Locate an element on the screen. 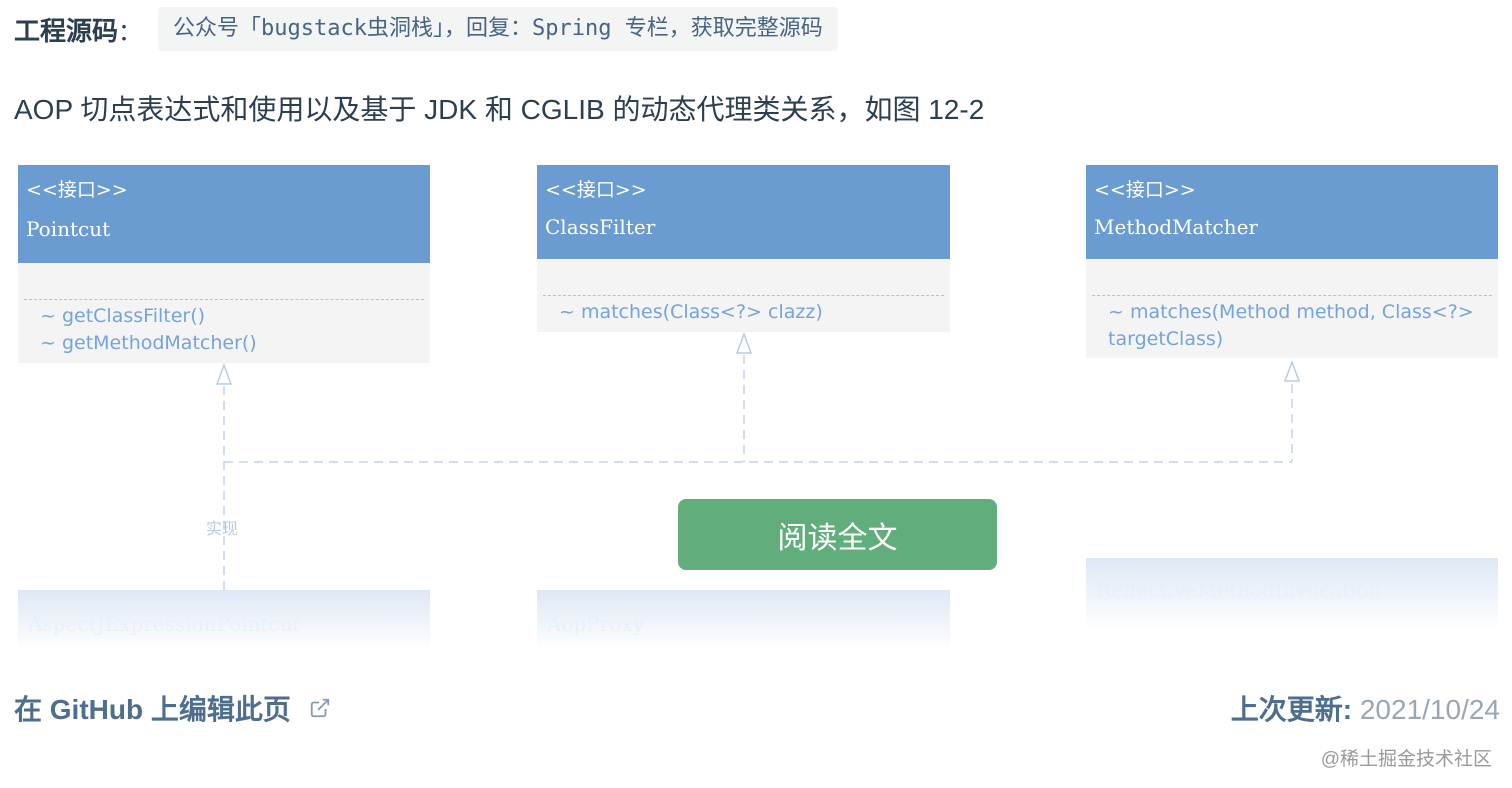  external-link-icon is located at coordinates (320, 708).